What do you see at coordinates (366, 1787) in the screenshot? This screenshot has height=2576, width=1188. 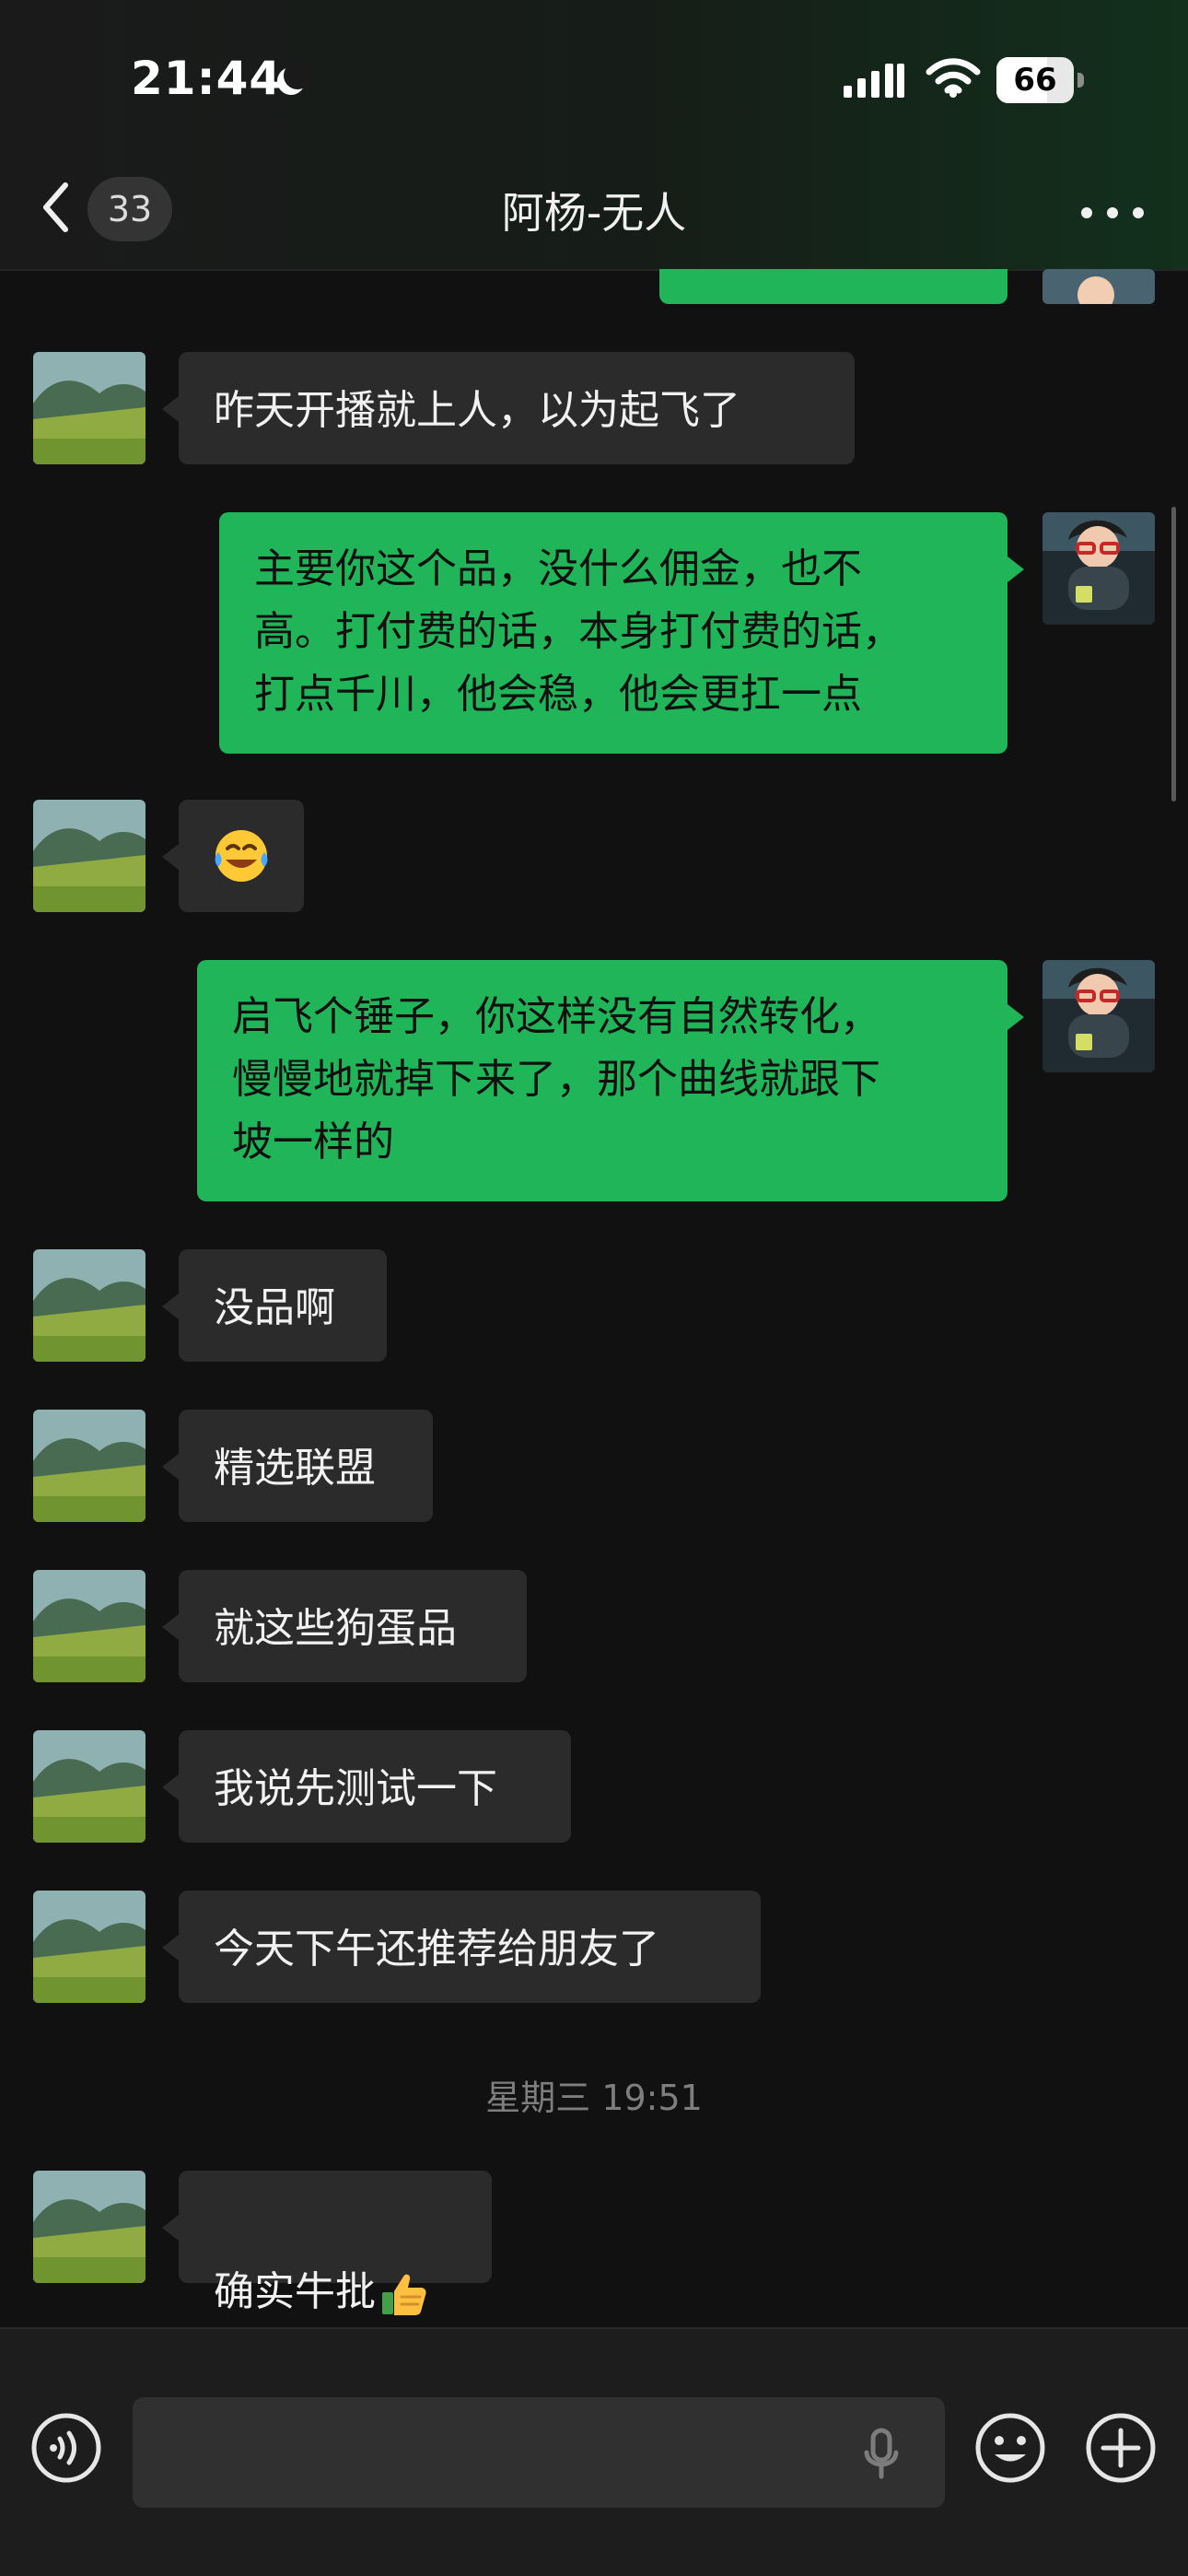 I see `message-bubble: 我说先测试一下` at bounding box center [366, 1787].